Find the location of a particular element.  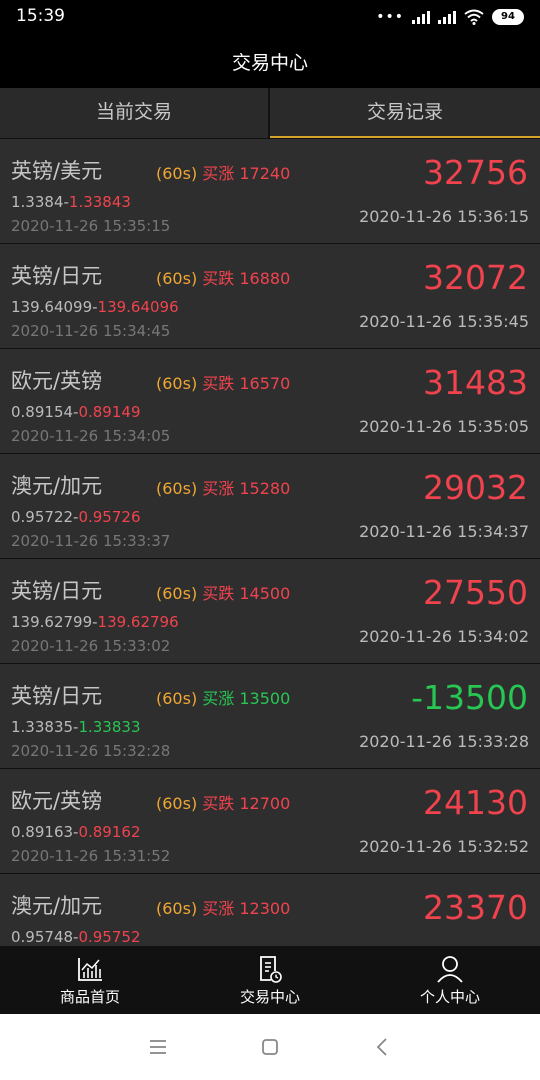

nav-item-trade-center: 交易中心 is located at coordinates (270, 980).